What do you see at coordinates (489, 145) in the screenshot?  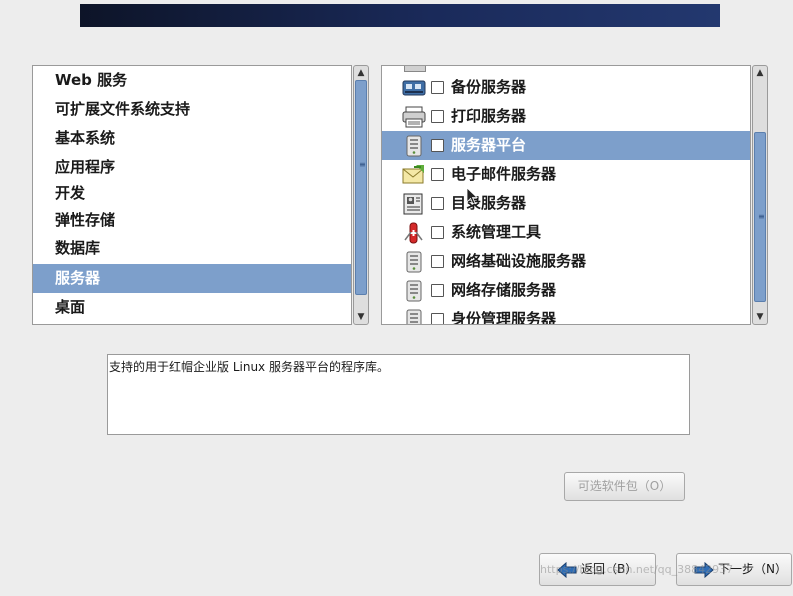 I see `group-label: 服务器平台` at bounding box center [489, 145].